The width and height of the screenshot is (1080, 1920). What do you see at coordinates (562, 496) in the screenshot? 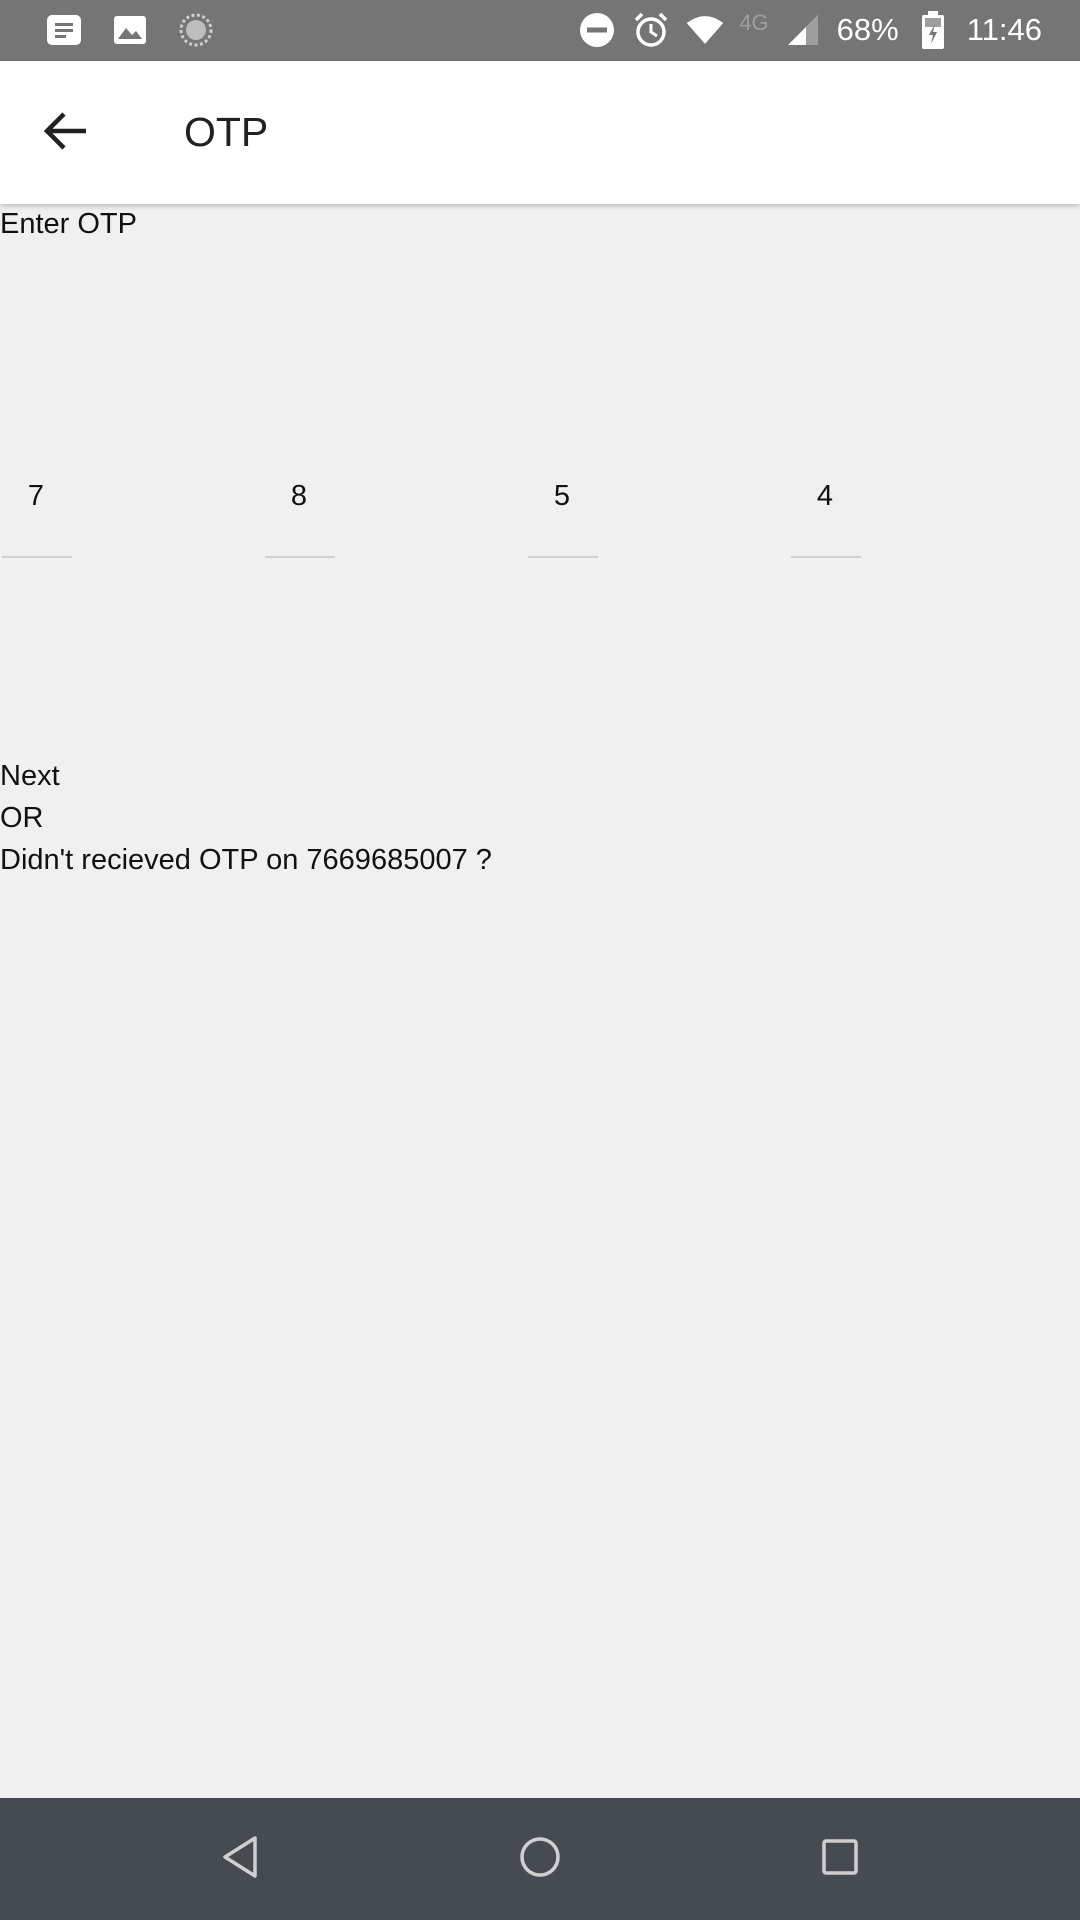
I see `otp-digit: 5` at bounding box center [562, 496].